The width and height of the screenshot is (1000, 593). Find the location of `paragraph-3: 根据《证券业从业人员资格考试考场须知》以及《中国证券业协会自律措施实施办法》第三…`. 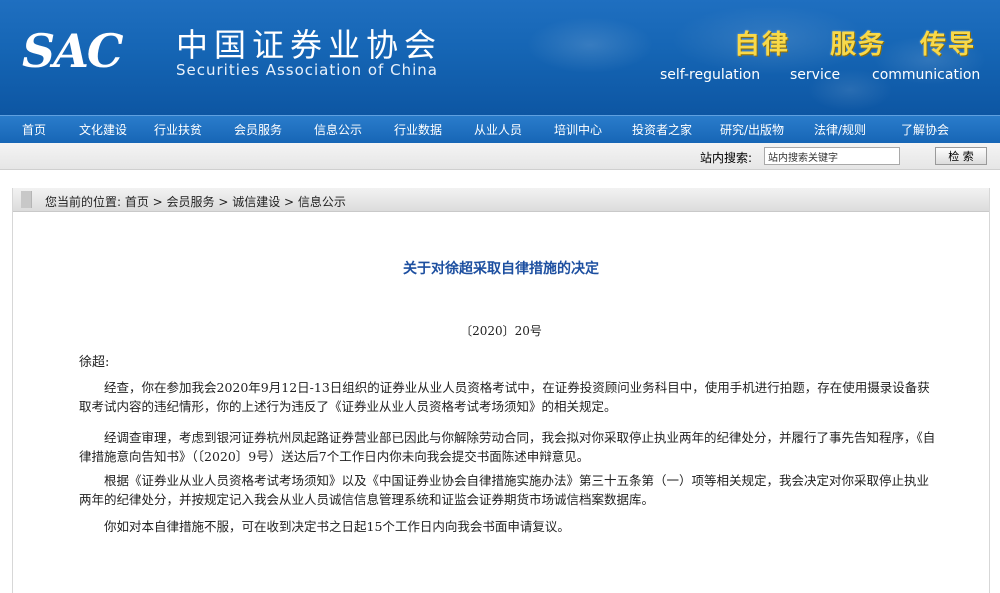

paragraph-3: 根据《证券业从业人员资格考试考场须知》以及《中国证券业协会自律措施实施办法》第三… is located at coordinates (504, 490).